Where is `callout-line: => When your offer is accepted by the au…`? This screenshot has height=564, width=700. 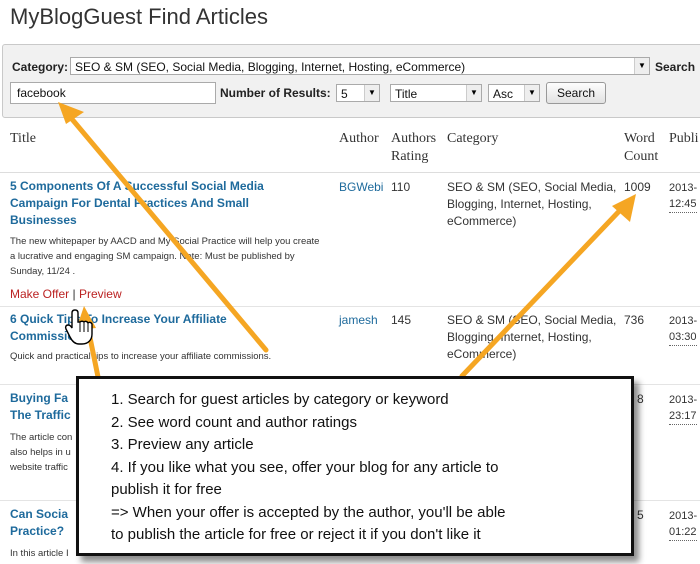
callout-line: => When your offer is accepted by the au… is located at coordinates (308, 512).